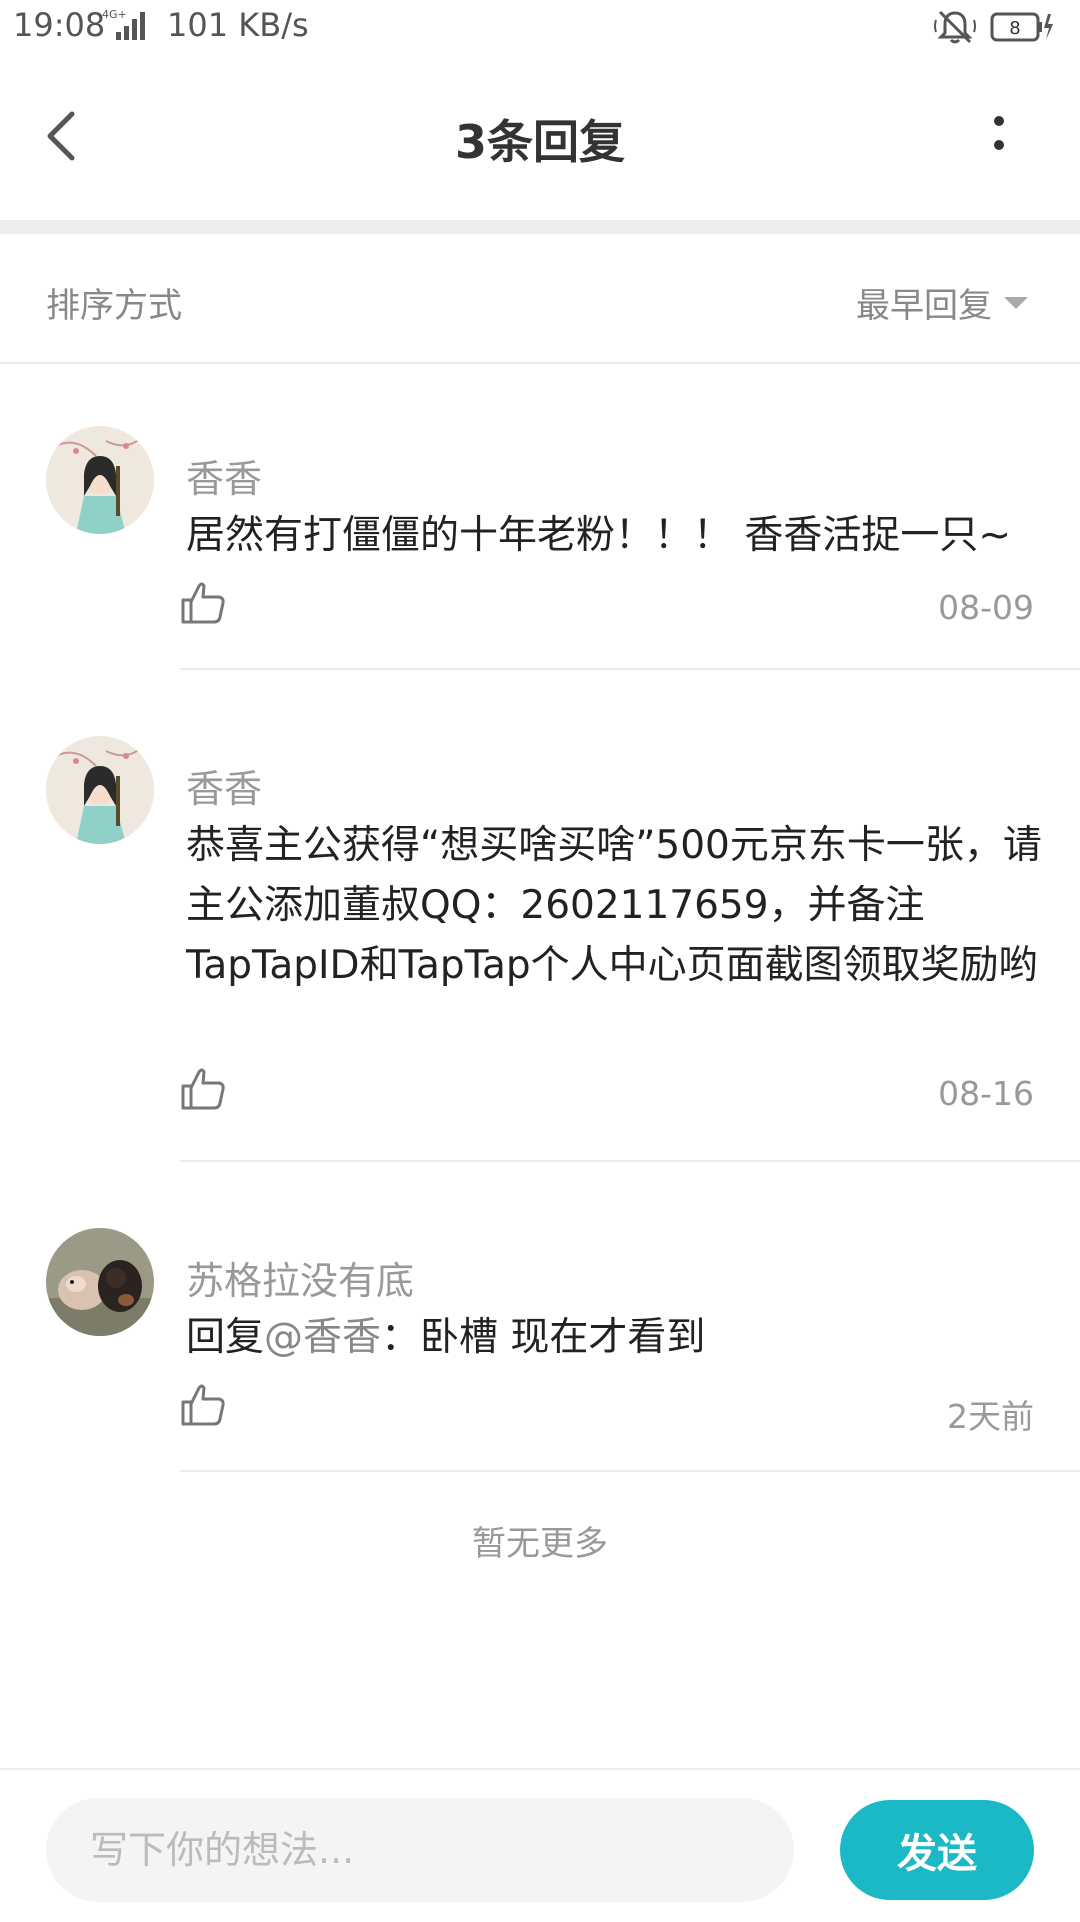 This screenshot has width=1080, height=1922. Describe the element at coordinates (420, 1850) in the screenshot. I see `comment-input` at that location.